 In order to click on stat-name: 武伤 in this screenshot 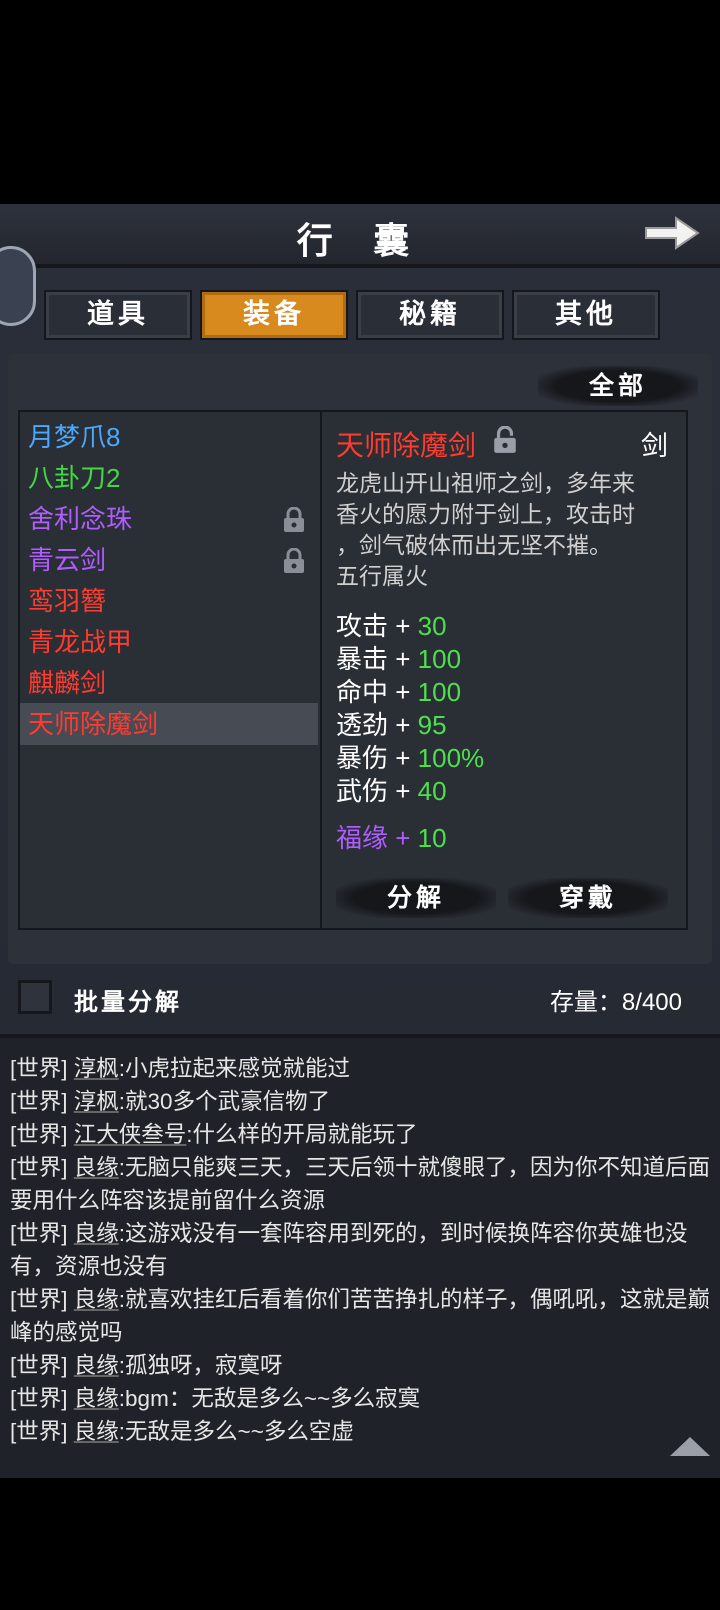, I will do `click(362, 791)`.